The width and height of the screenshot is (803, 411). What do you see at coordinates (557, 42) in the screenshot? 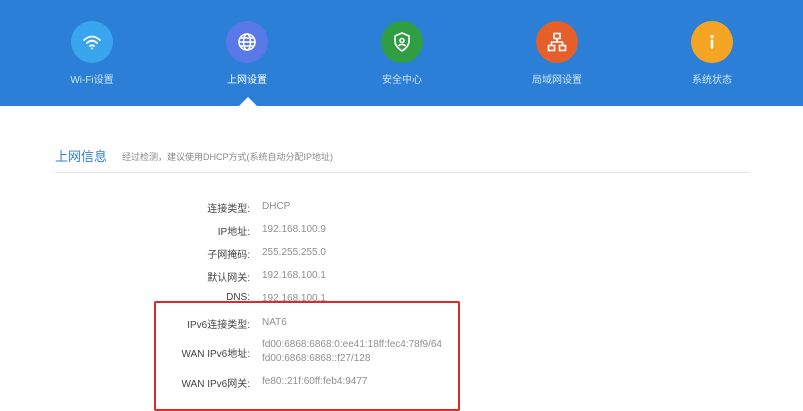
I see `network-icon` at bounding box center [557, 42].